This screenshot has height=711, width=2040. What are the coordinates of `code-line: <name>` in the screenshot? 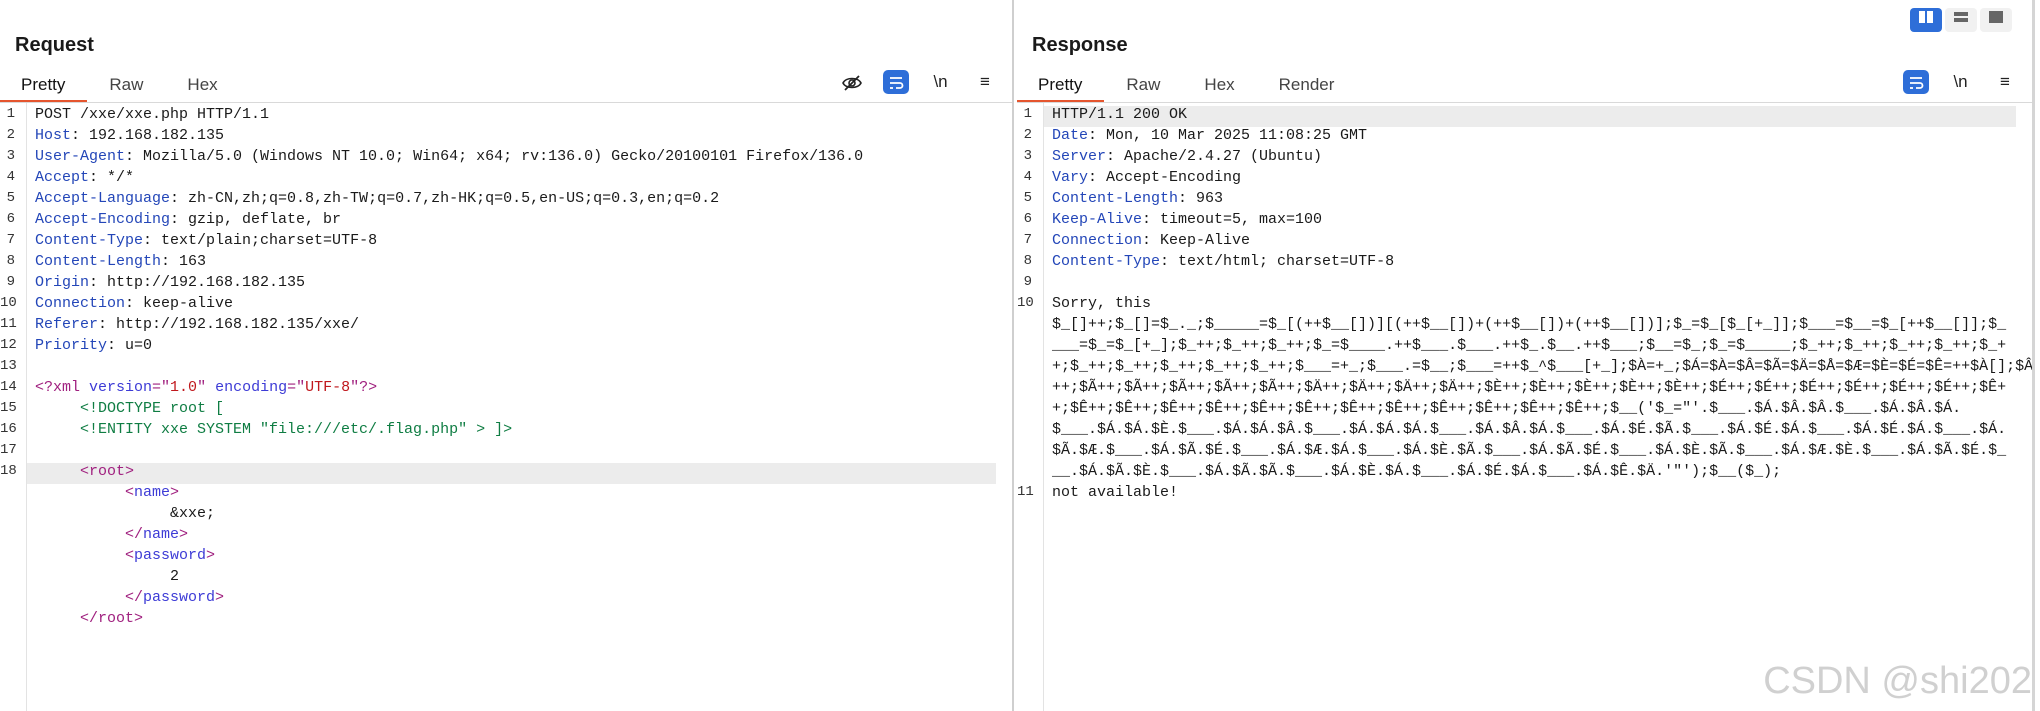 It's located at (519, 492).